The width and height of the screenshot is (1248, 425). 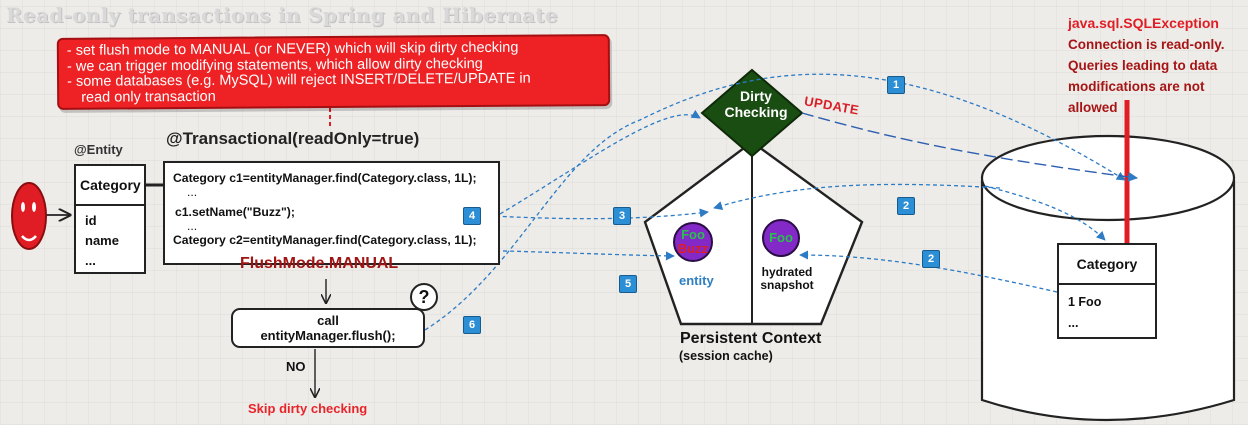 What do you see at coordinates (472, 325) in the screenshot?
I see `step-badge-6: 6` at bounding box center [472, 325].